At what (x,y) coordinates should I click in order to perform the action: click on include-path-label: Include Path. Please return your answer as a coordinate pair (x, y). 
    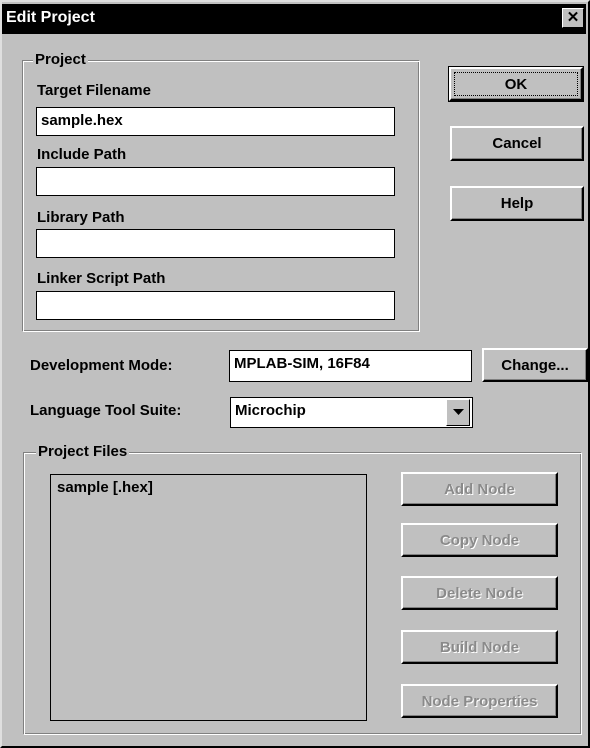
    Looking at the image, I should click on (82, 154).